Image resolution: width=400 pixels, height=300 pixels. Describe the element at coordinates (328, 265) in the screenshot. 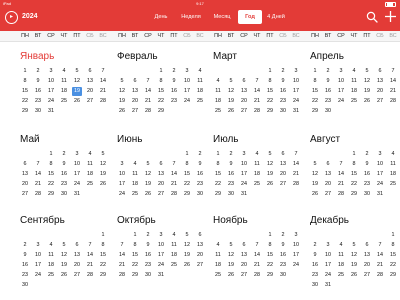

I see `day-cell: 17` at that location.